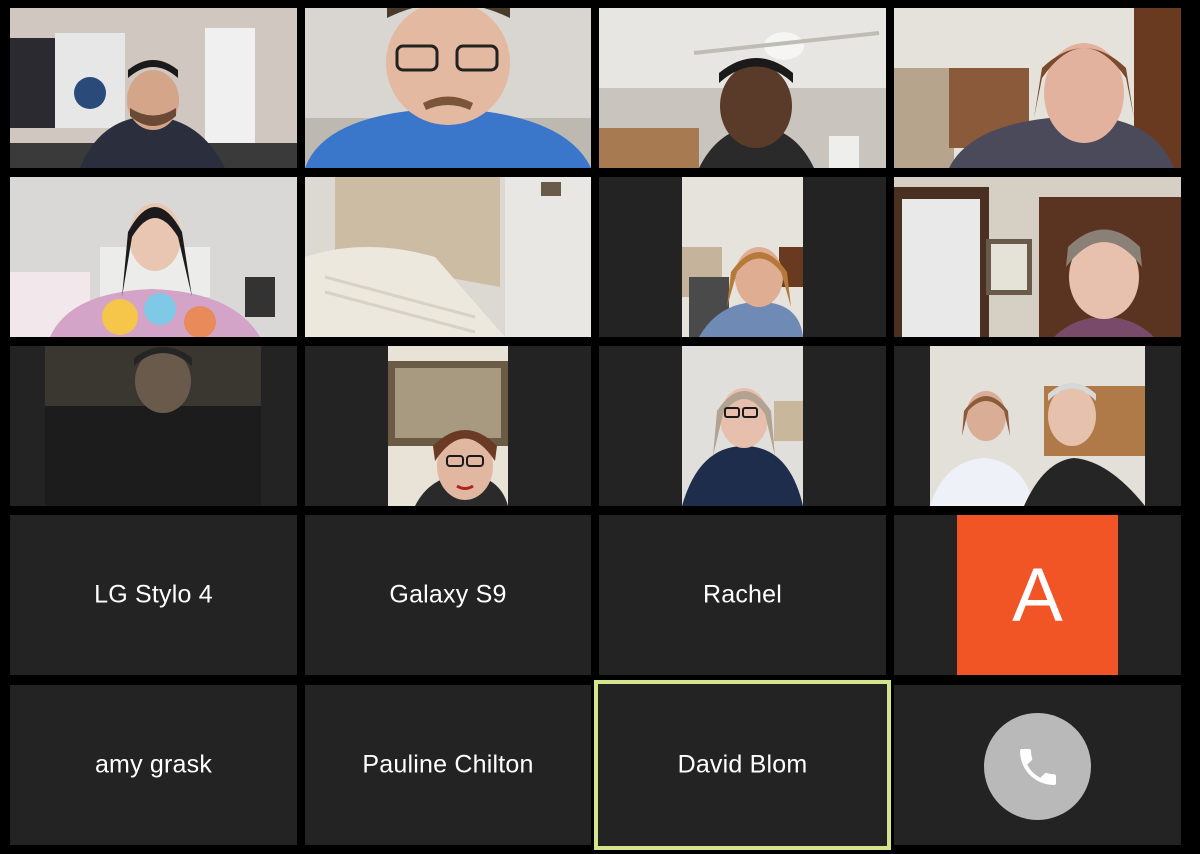  I want to click on phone-icon, so click(1037, 766).